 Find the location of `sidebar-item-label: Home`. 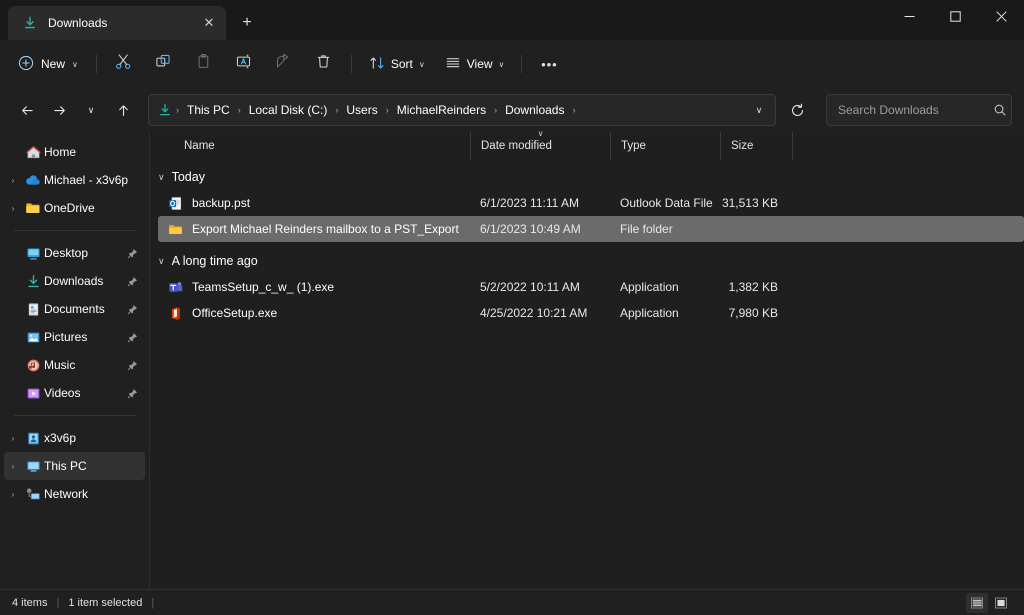

sidebar-item-label: Home is located at coordinates (60, 152).